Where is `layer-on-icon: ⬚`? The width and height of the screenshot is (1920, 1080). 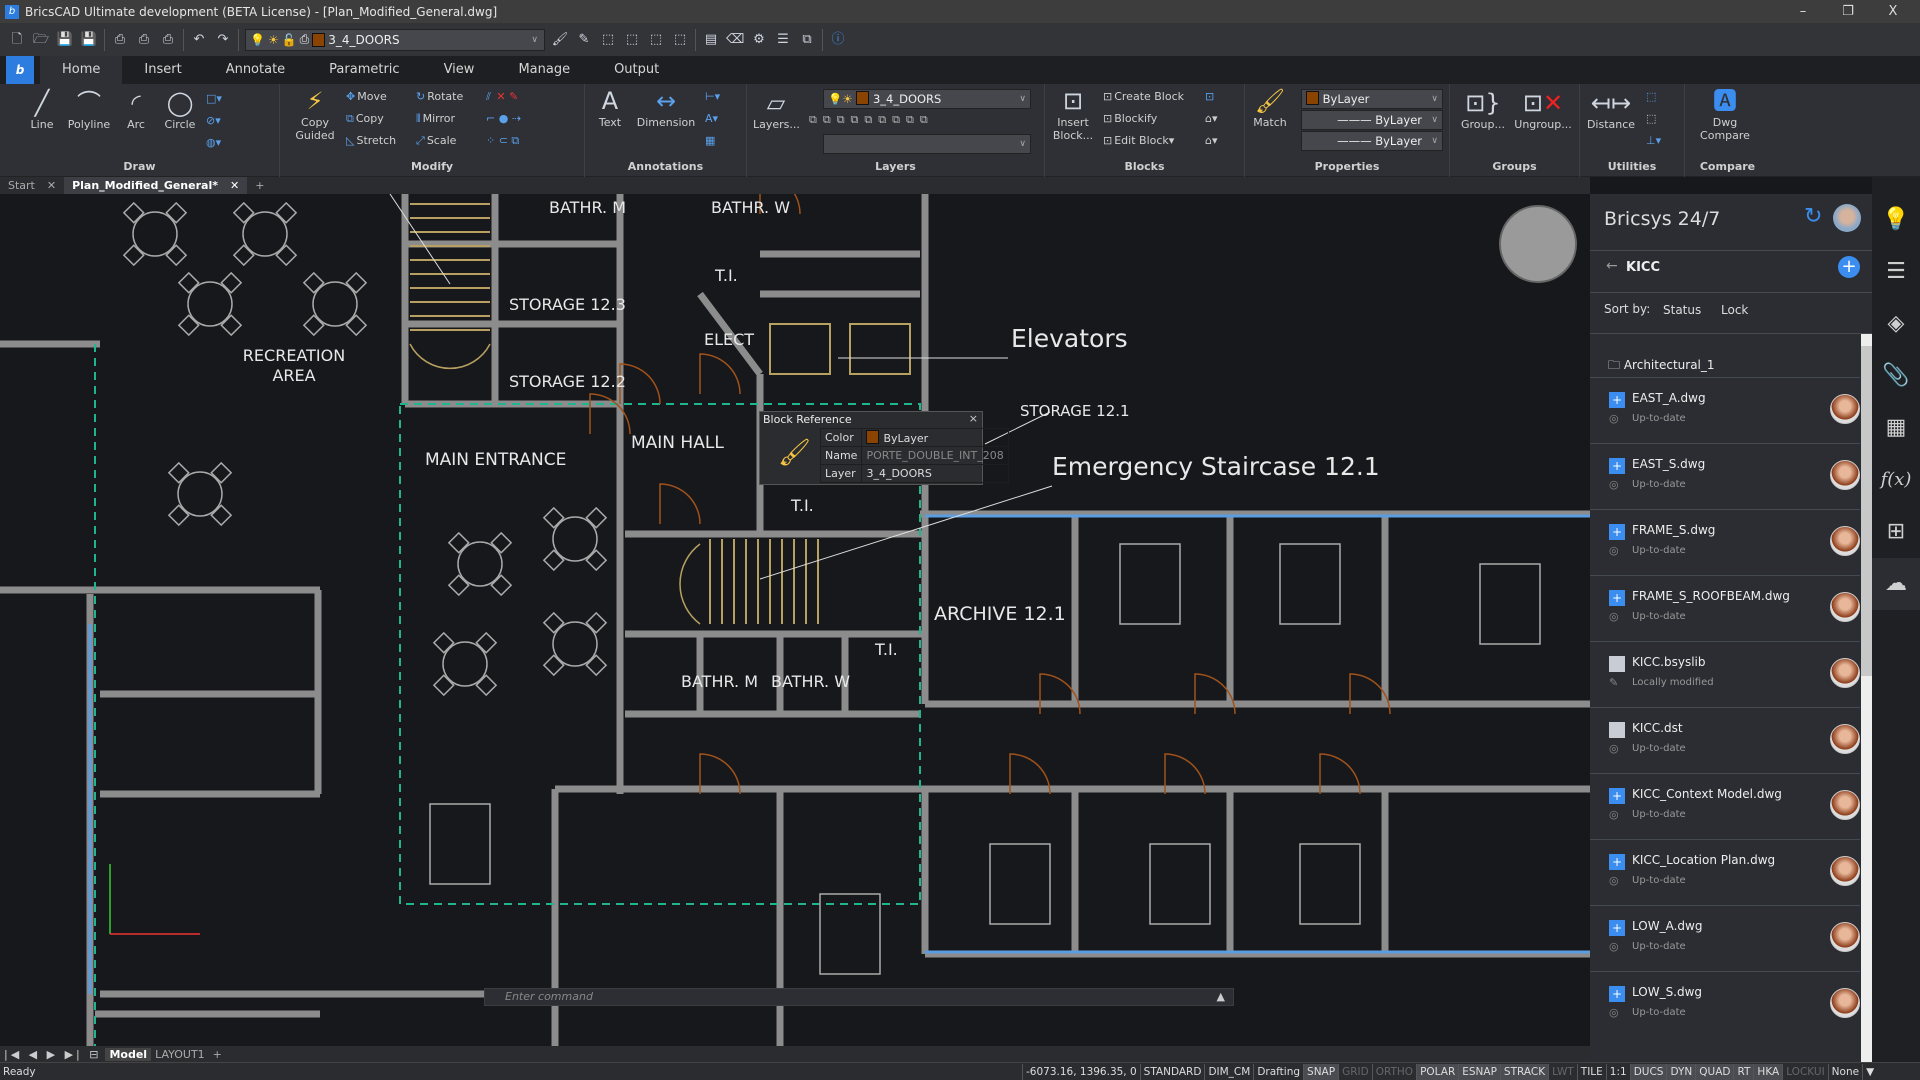
layer-on-icon: ⬚ is located at coordinates (680, 40).